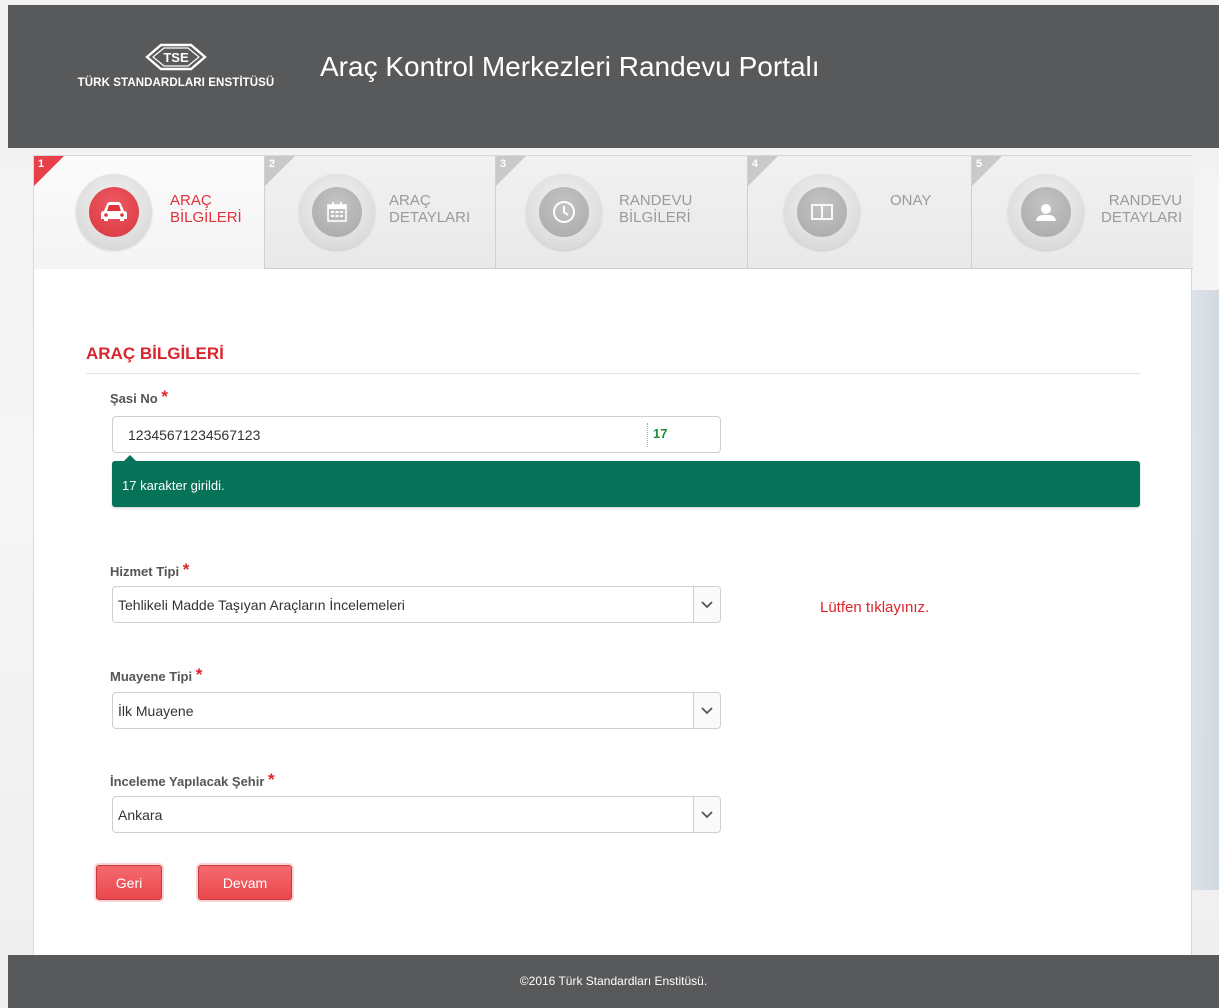  What do you see at coordinates (979, 164) in the screenshot?
I see `step-number: 5` at bounding box center [979, 164].